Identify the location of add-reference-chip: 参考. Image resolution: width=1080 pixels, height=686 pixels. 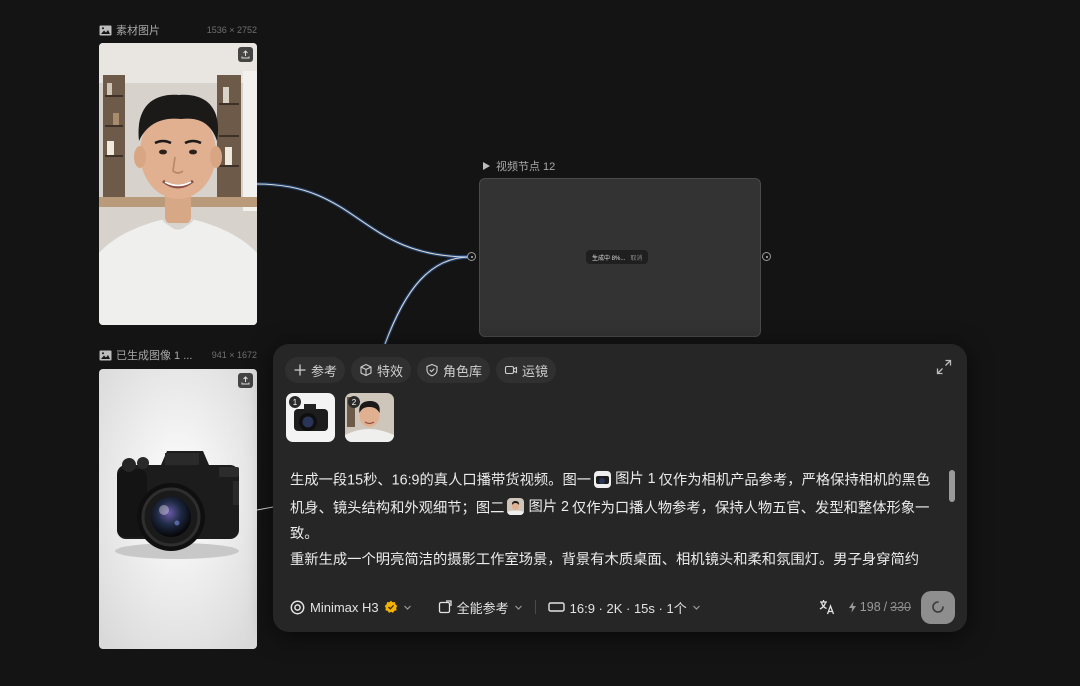
(315, 370).